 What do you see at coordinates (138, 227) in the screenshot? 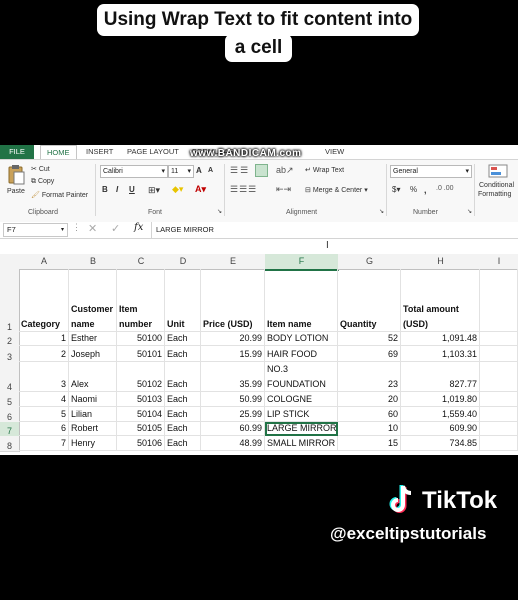
I see `insert-function-icon: fx` at bounding box center [138, 227].